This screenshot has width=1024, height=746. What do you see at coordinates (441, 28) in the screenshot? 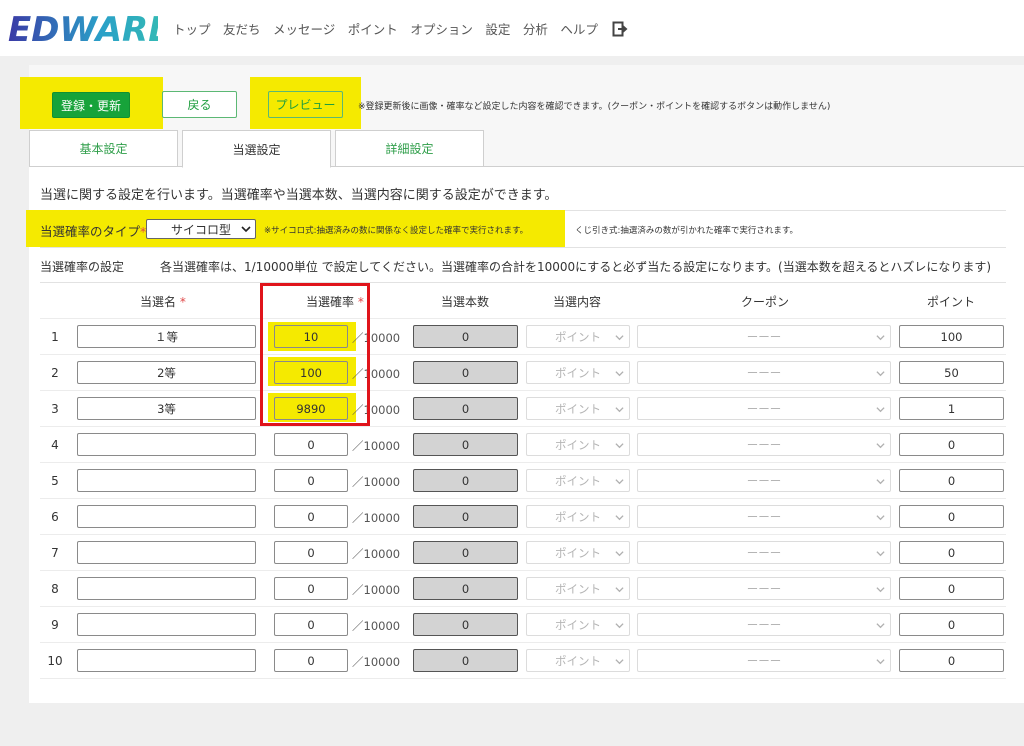
I see `nav-options: オプション` at bounding box center [441, 28].